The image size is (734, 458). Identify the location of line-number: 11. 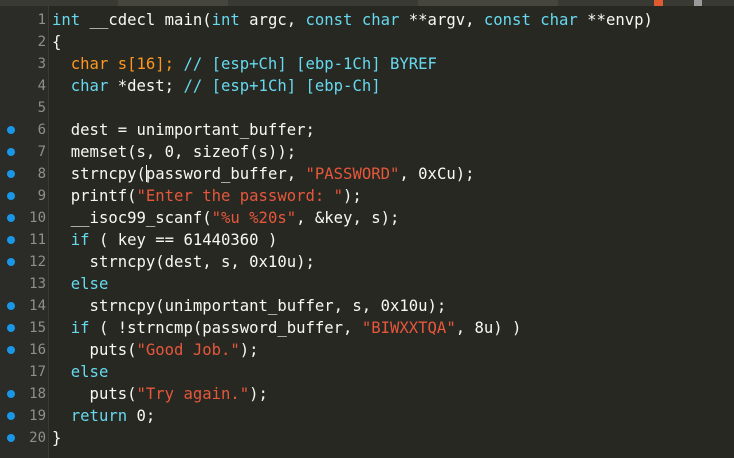
(37, 240).